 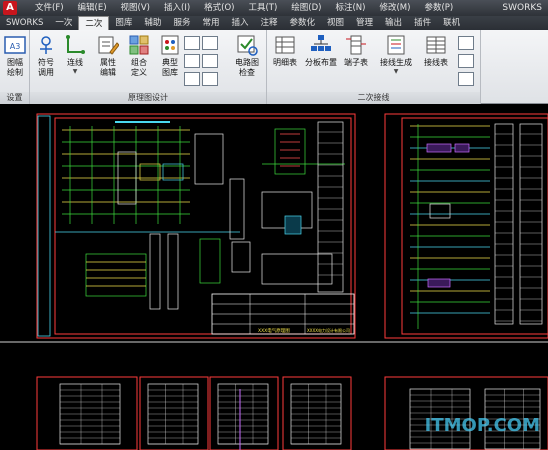 What do you see at coordinates (438, 8) in the screenshot?
I see `menu-item-9: 参数(P)` at bounding box center [438, 8].